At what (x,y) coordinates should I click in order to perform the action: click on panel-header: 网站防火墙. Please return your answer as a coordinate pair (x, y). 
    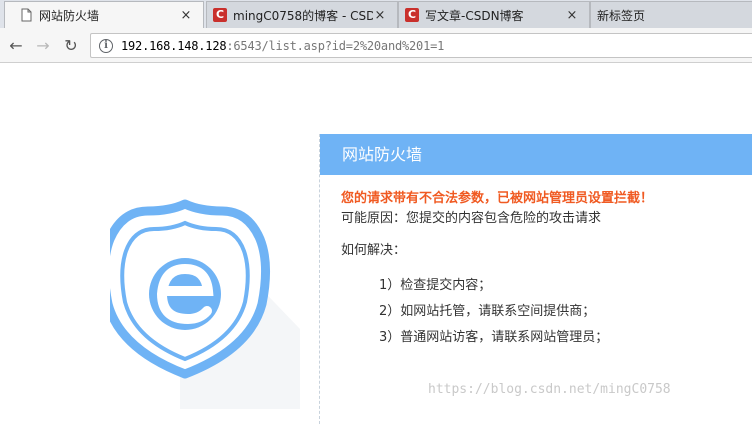
    Looking at the image, I should click on (536, 154).